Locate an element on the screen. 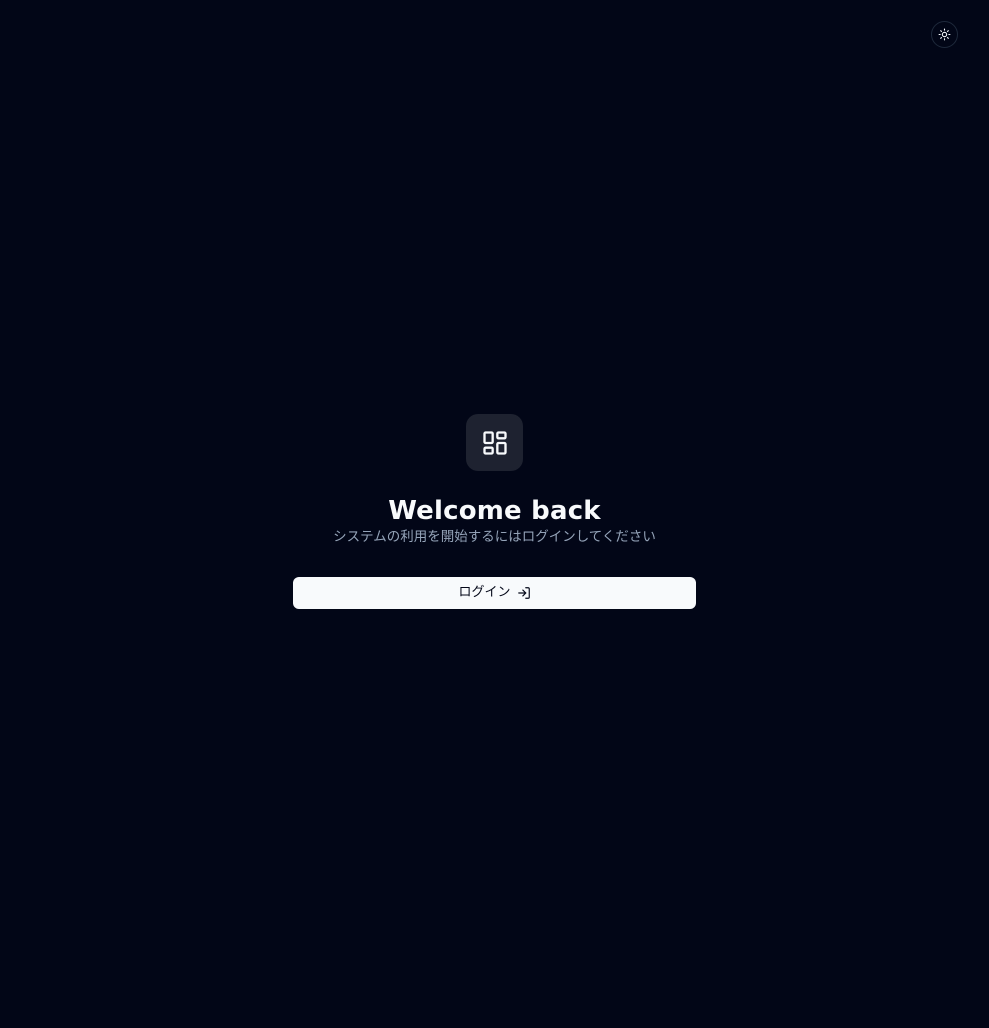 This screenshot has height=1028, width=989. login-button-label: ログイン is located at coordinates (484, 592).